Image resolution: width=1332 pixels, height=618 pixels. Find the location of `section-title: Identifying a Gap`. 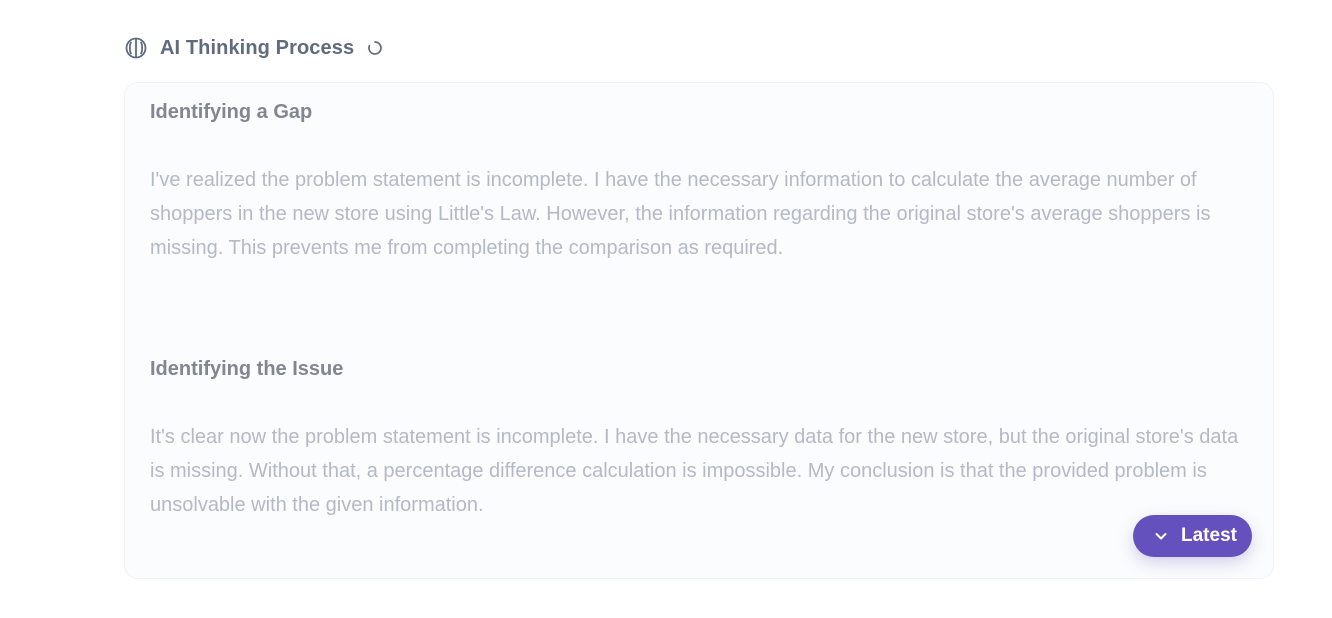

section-title: Identifying a Gap is located at coordinates (231, 112).